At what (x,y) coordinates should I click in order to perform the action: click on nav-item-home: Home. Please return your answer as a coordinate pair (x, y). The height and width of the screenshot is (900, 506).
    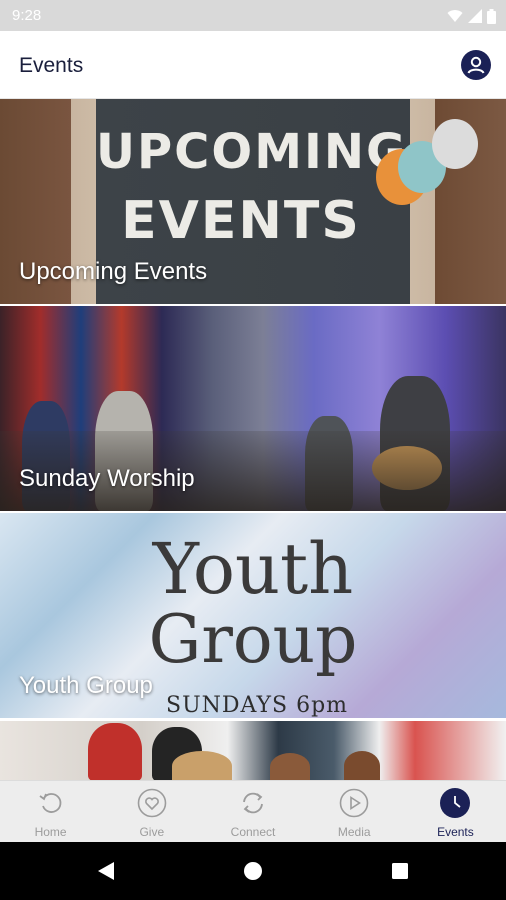
    Looking at the image, I should click on (50, 811).